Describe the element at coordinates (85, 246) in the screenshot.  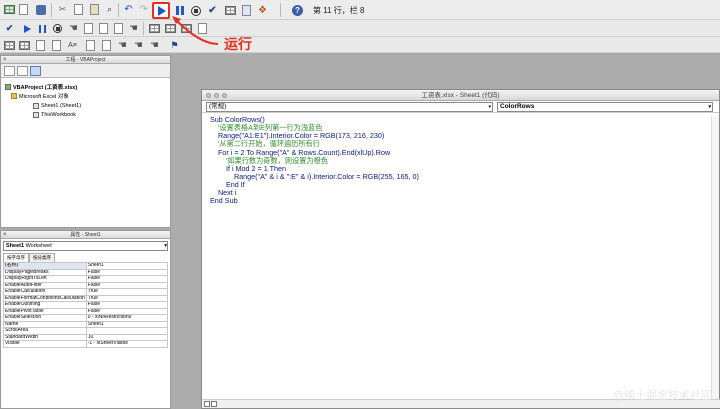
I see `object-selector: Sheet1 Worksheet ▾` at that location.